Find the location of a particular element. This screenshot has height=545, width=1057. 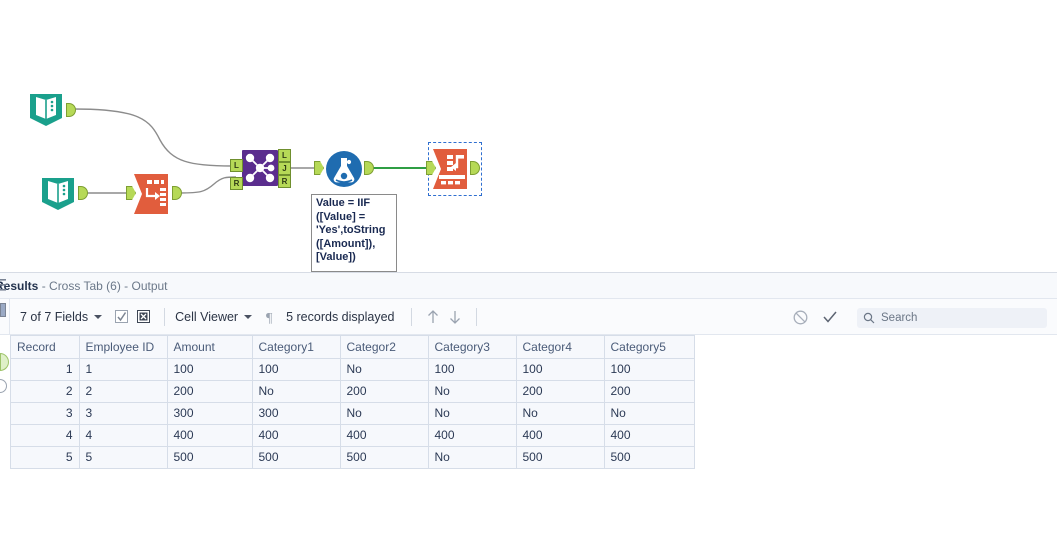

input-data-icon is located at coordinates (58, 194).